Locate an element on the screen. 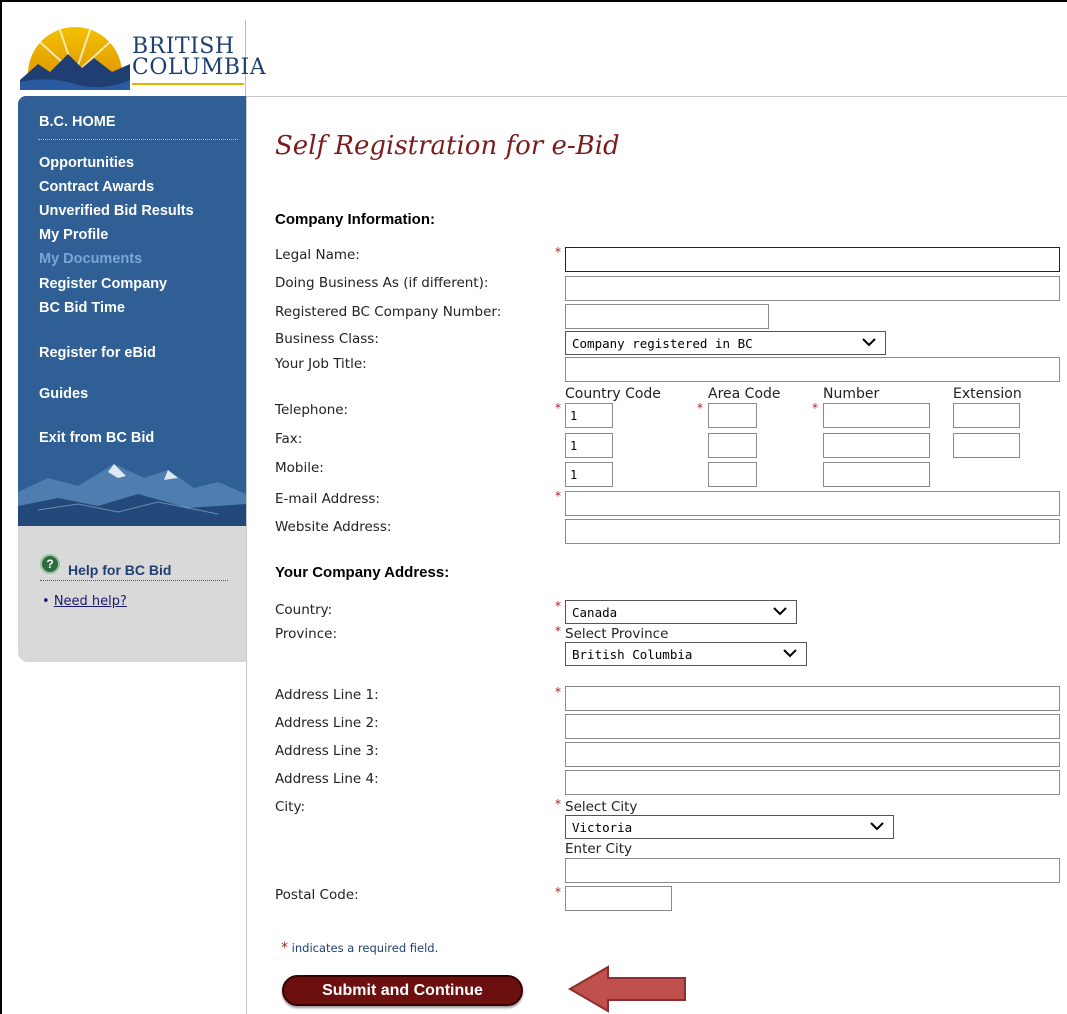 The height and width of the screenshot is (1014, 1067). help-divider is located at coordinates (134, 580).